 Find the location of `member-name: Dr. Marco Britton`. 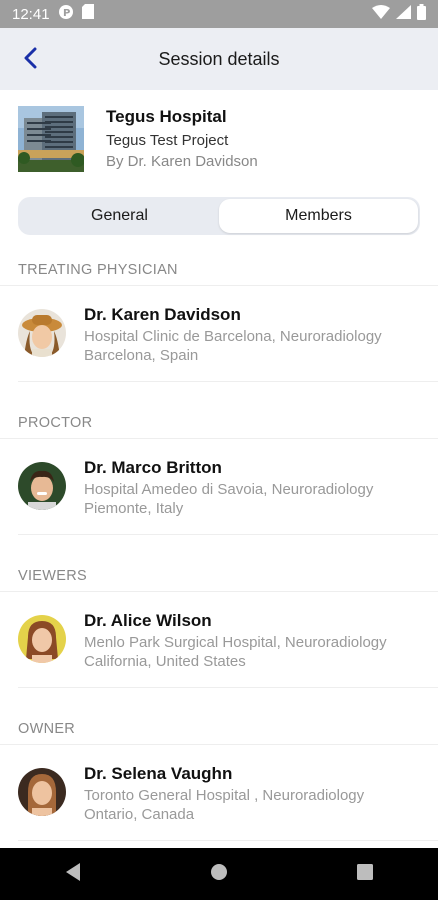

member-name: Dr. Marco Britton is located at coordinates (153, 467).